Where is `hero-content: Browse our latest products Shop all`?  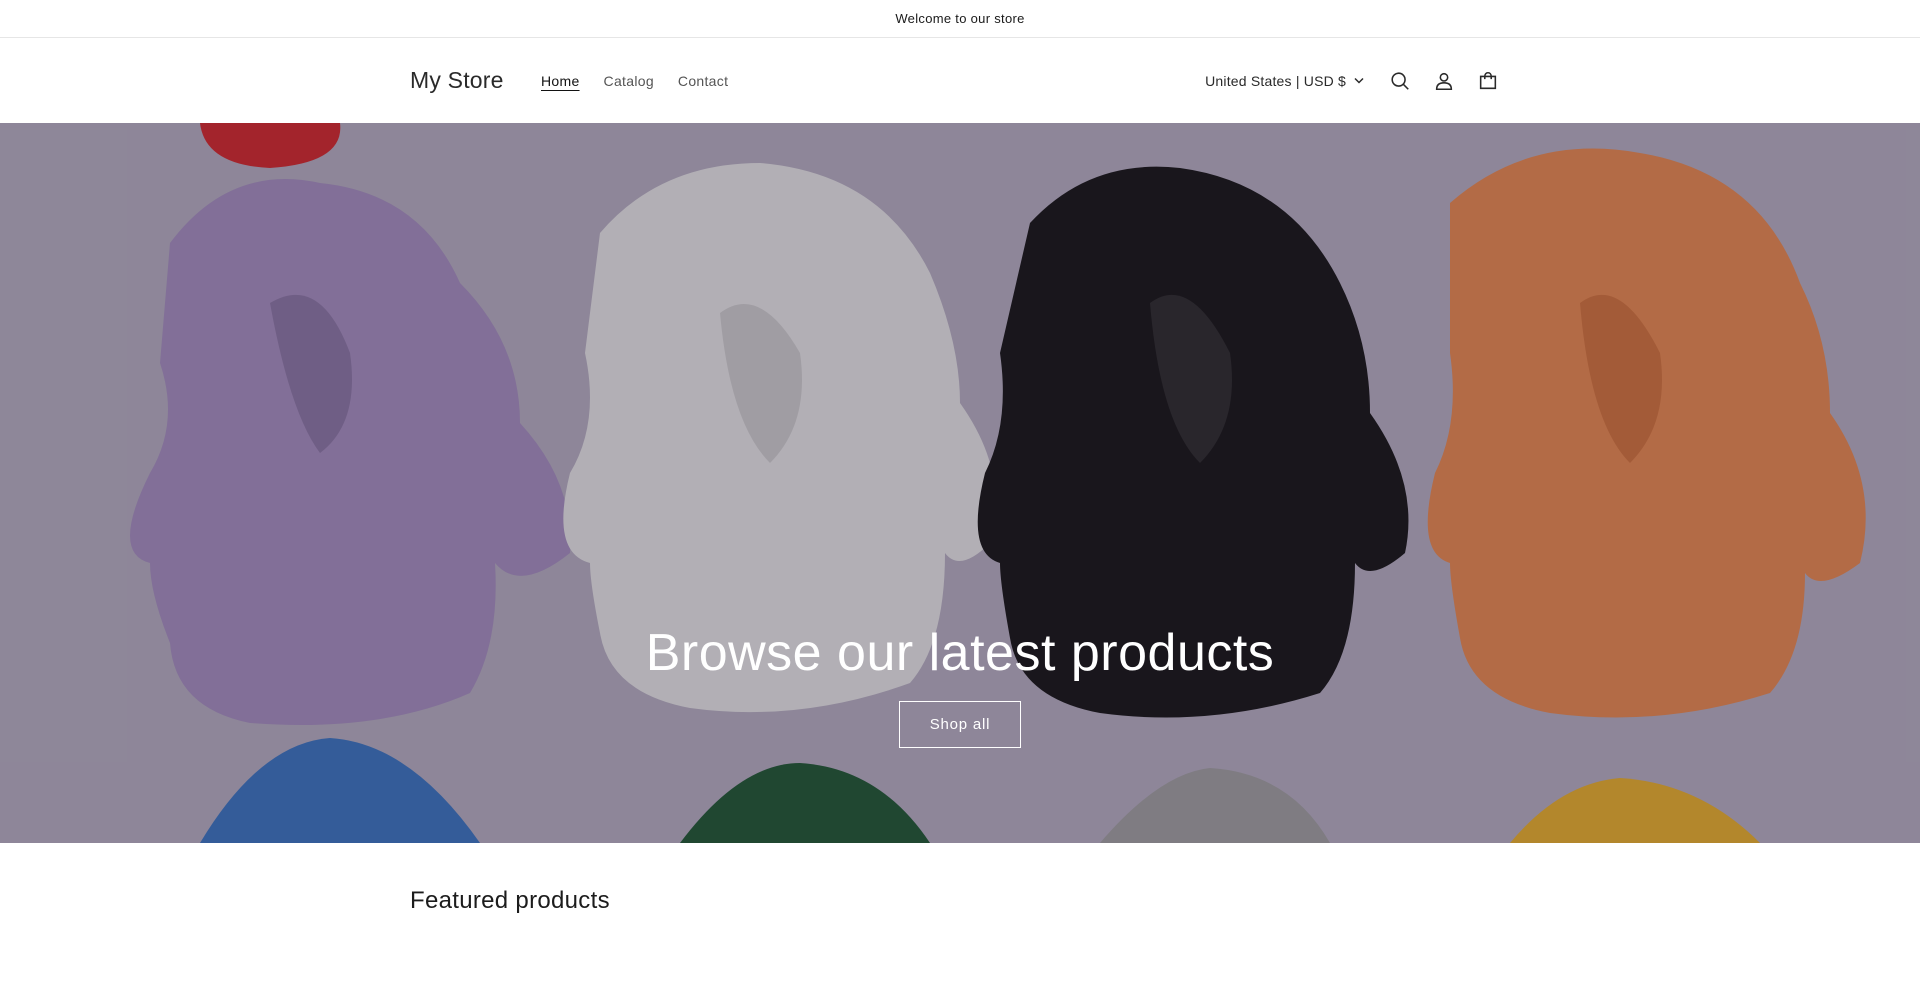 hero-content: Browse our latest products Shop all is located at coordinates (960, 685).